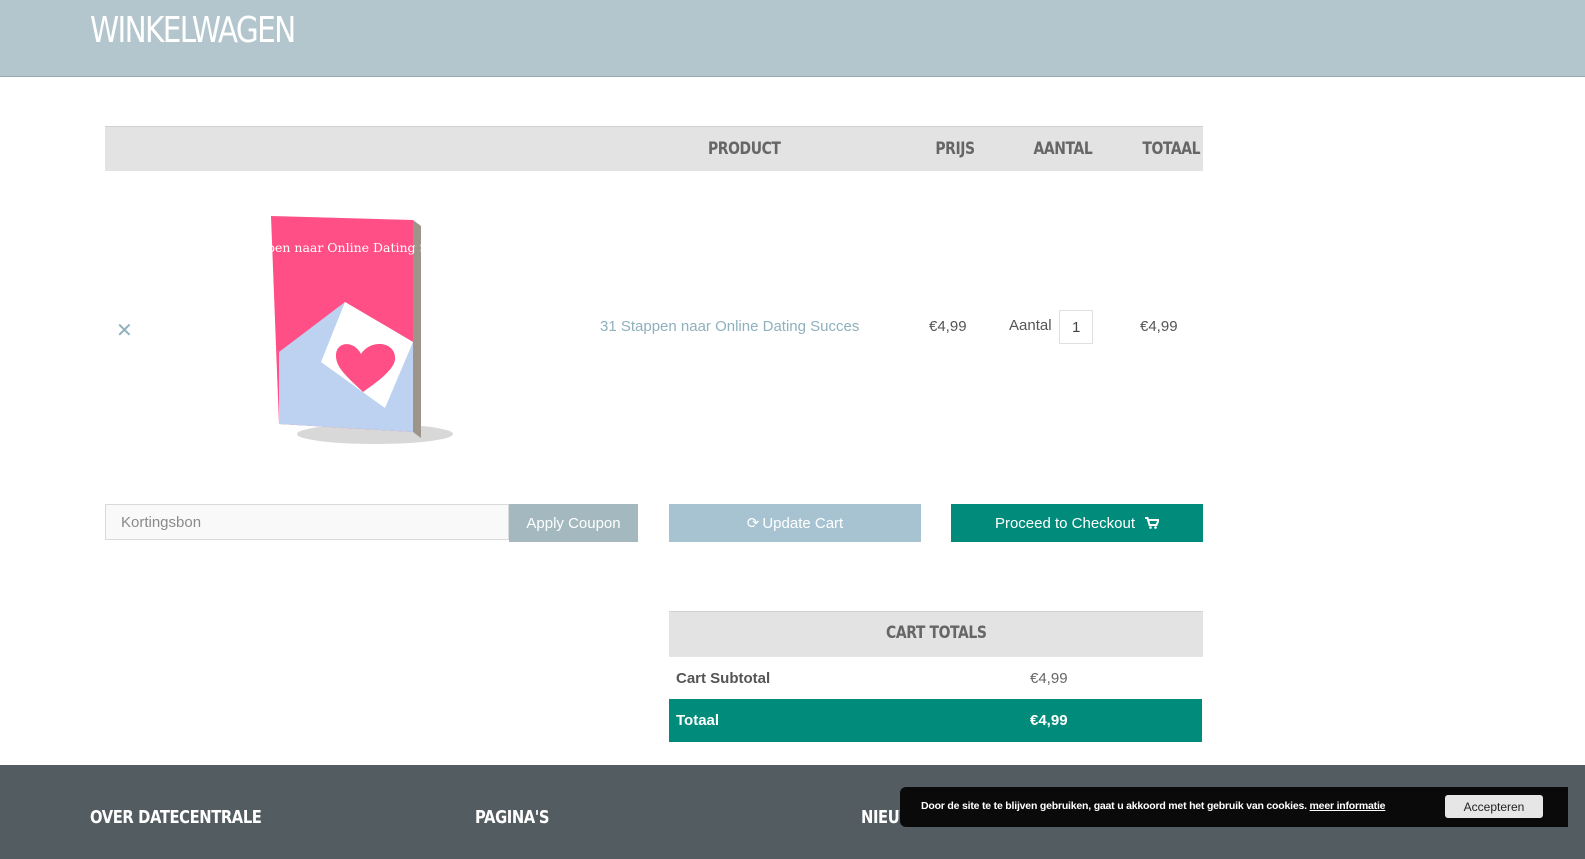  I want to click on total-value: €4,99, so click(1049, 720).